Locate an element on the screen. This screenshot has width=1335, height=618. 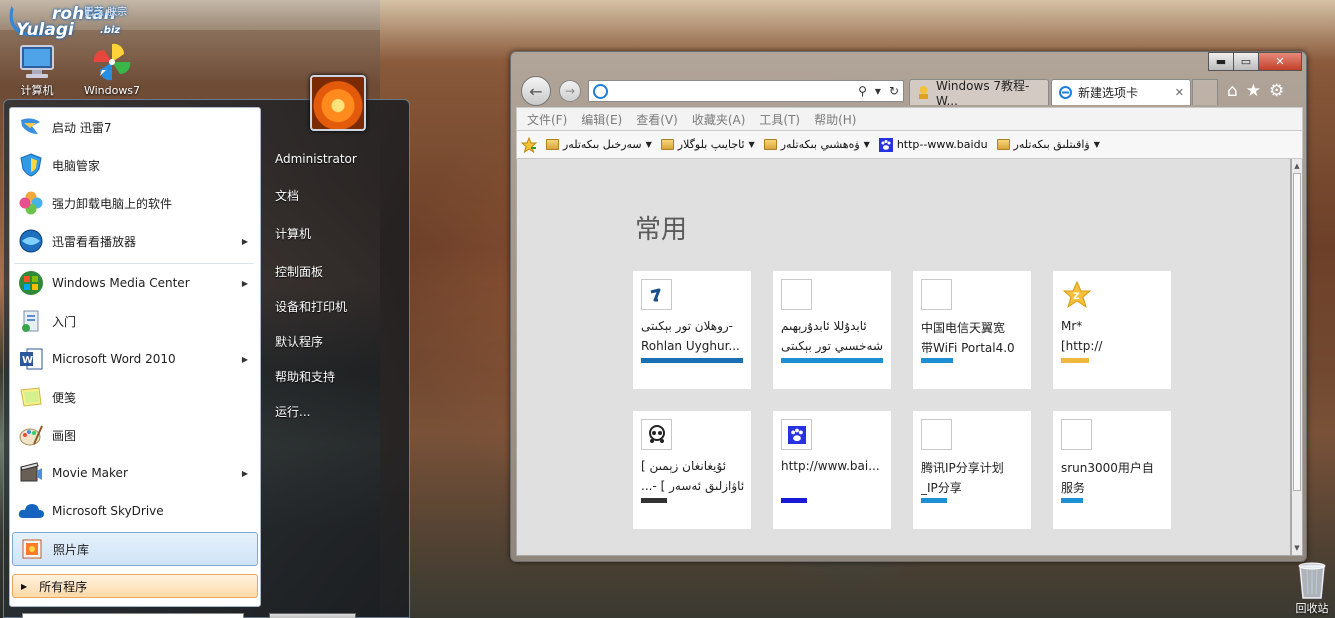
desktop-icon-windows7: Windows7 is located at coordinates (112, 68).